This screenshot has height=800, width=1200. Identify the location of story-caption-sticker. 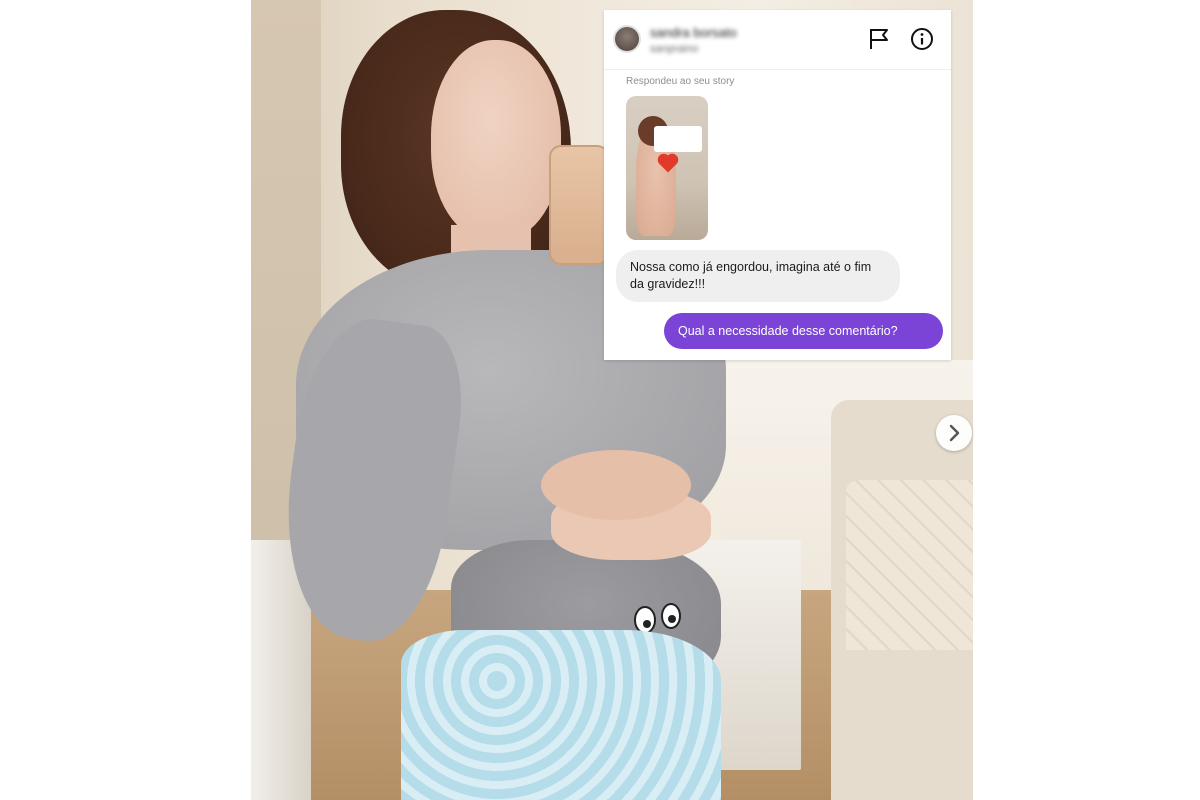
(678, 139).